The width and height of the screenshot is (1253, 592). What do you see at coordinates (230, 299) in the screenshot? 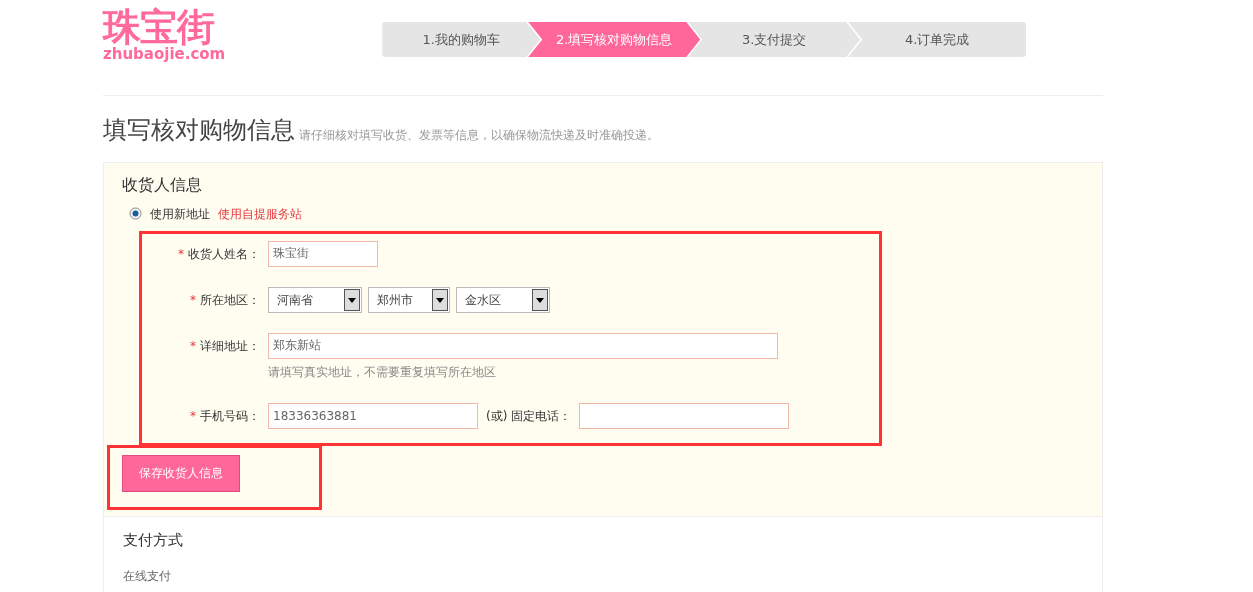
I see `field-label: 所在地区：` at bounding box center [230, 299].